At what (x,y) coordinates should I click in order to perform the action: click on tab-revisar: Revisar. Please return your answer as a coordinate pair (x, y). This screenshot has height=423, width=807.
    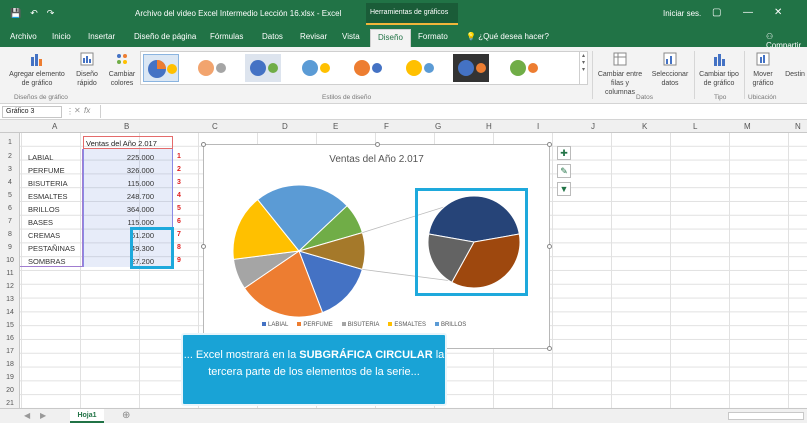
    Looking at the image, I should click on (313, 36).